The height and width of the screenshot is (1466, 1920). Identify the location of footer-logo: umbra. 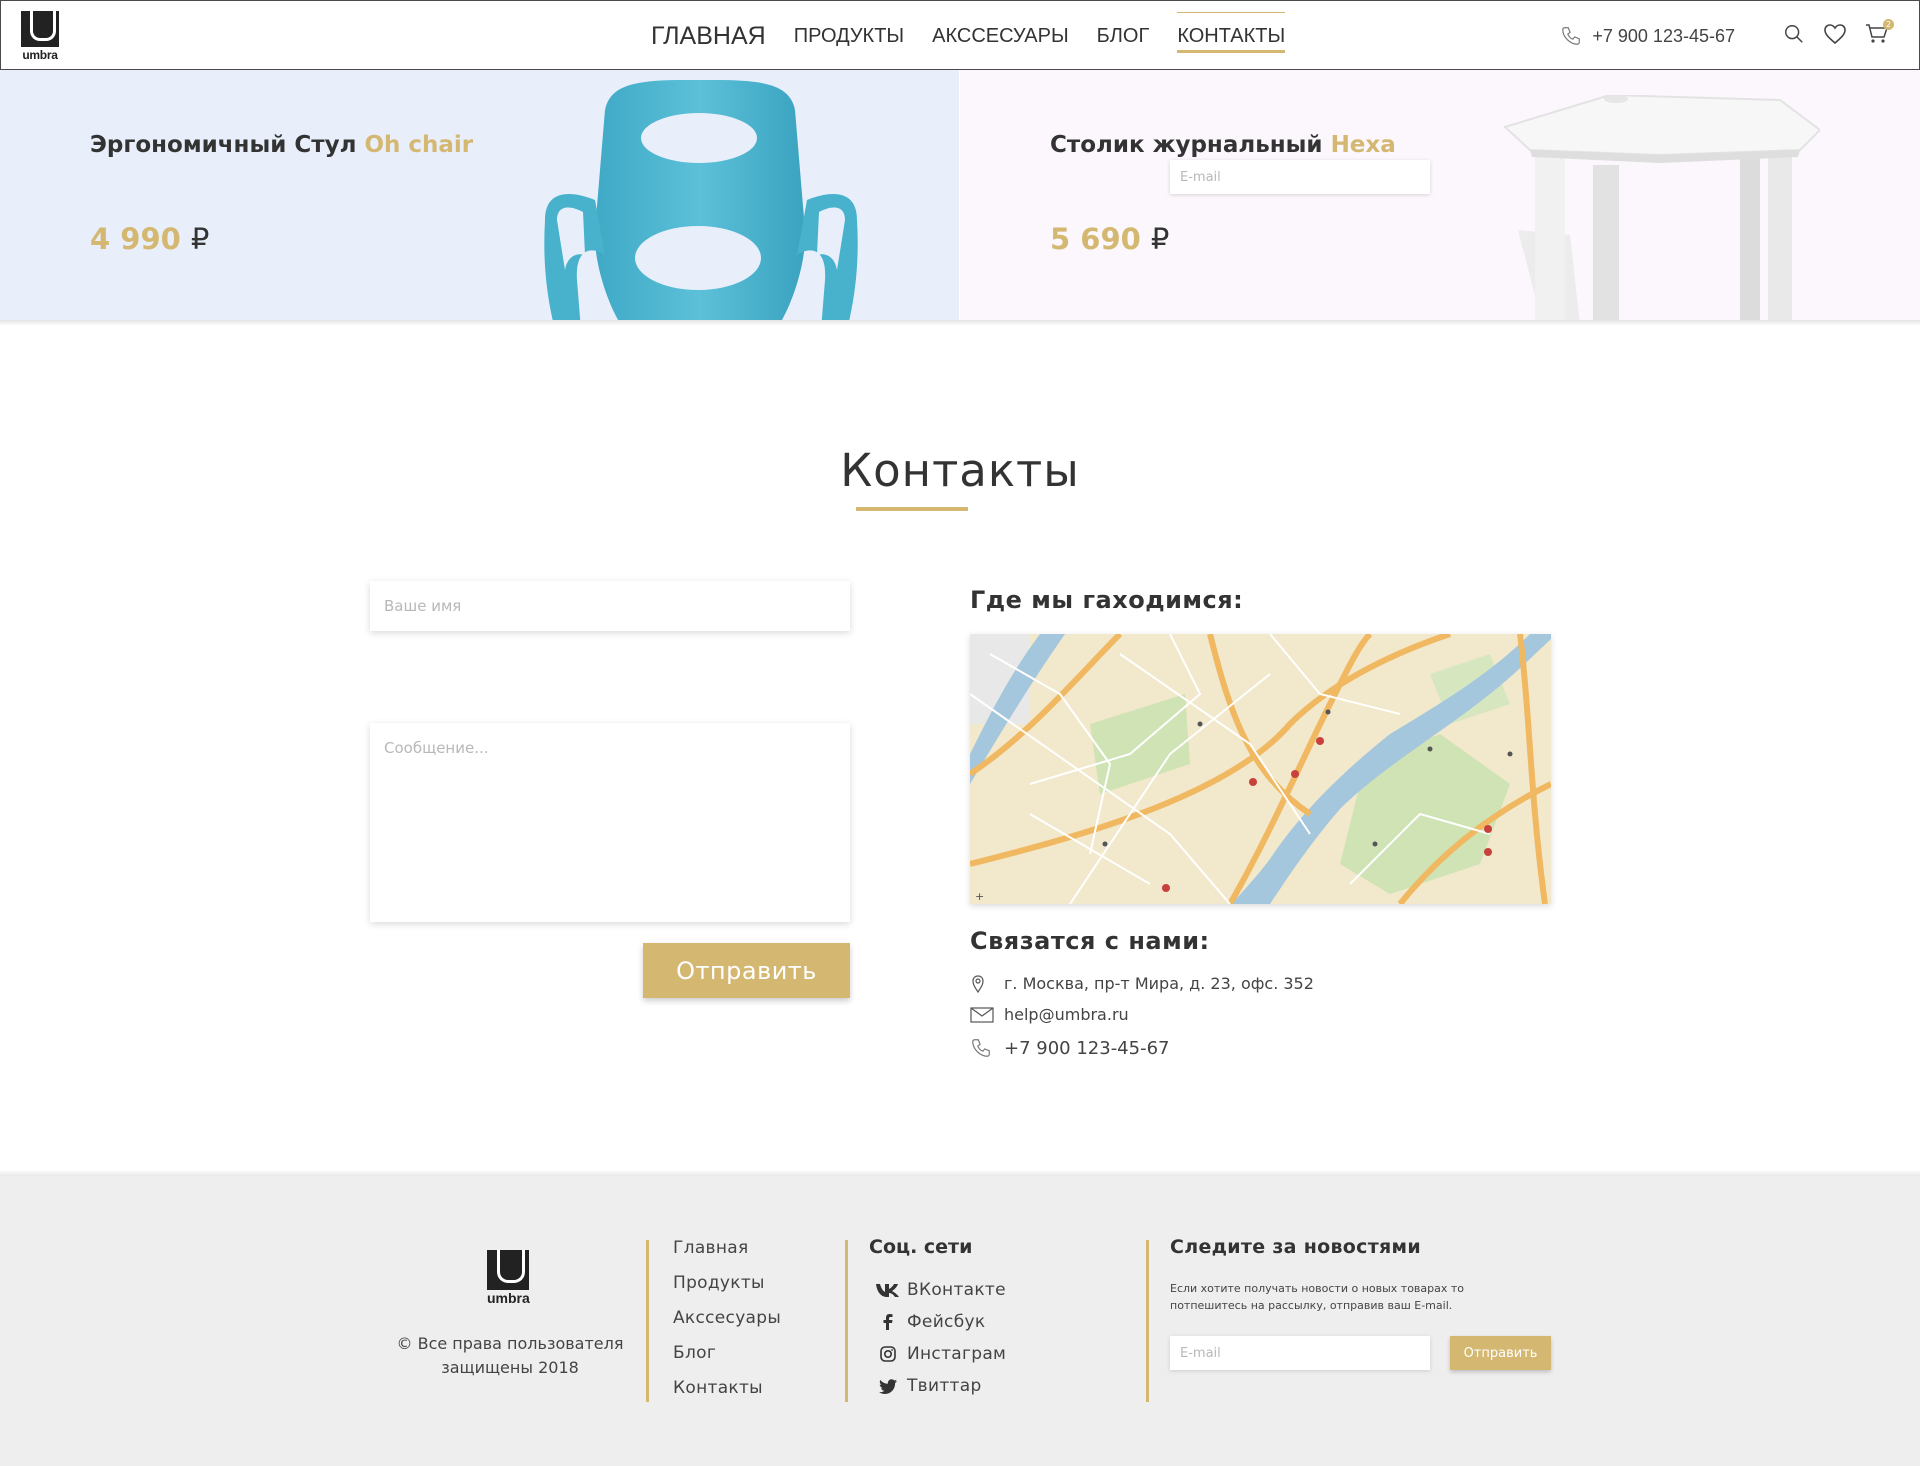
(508, 1278).